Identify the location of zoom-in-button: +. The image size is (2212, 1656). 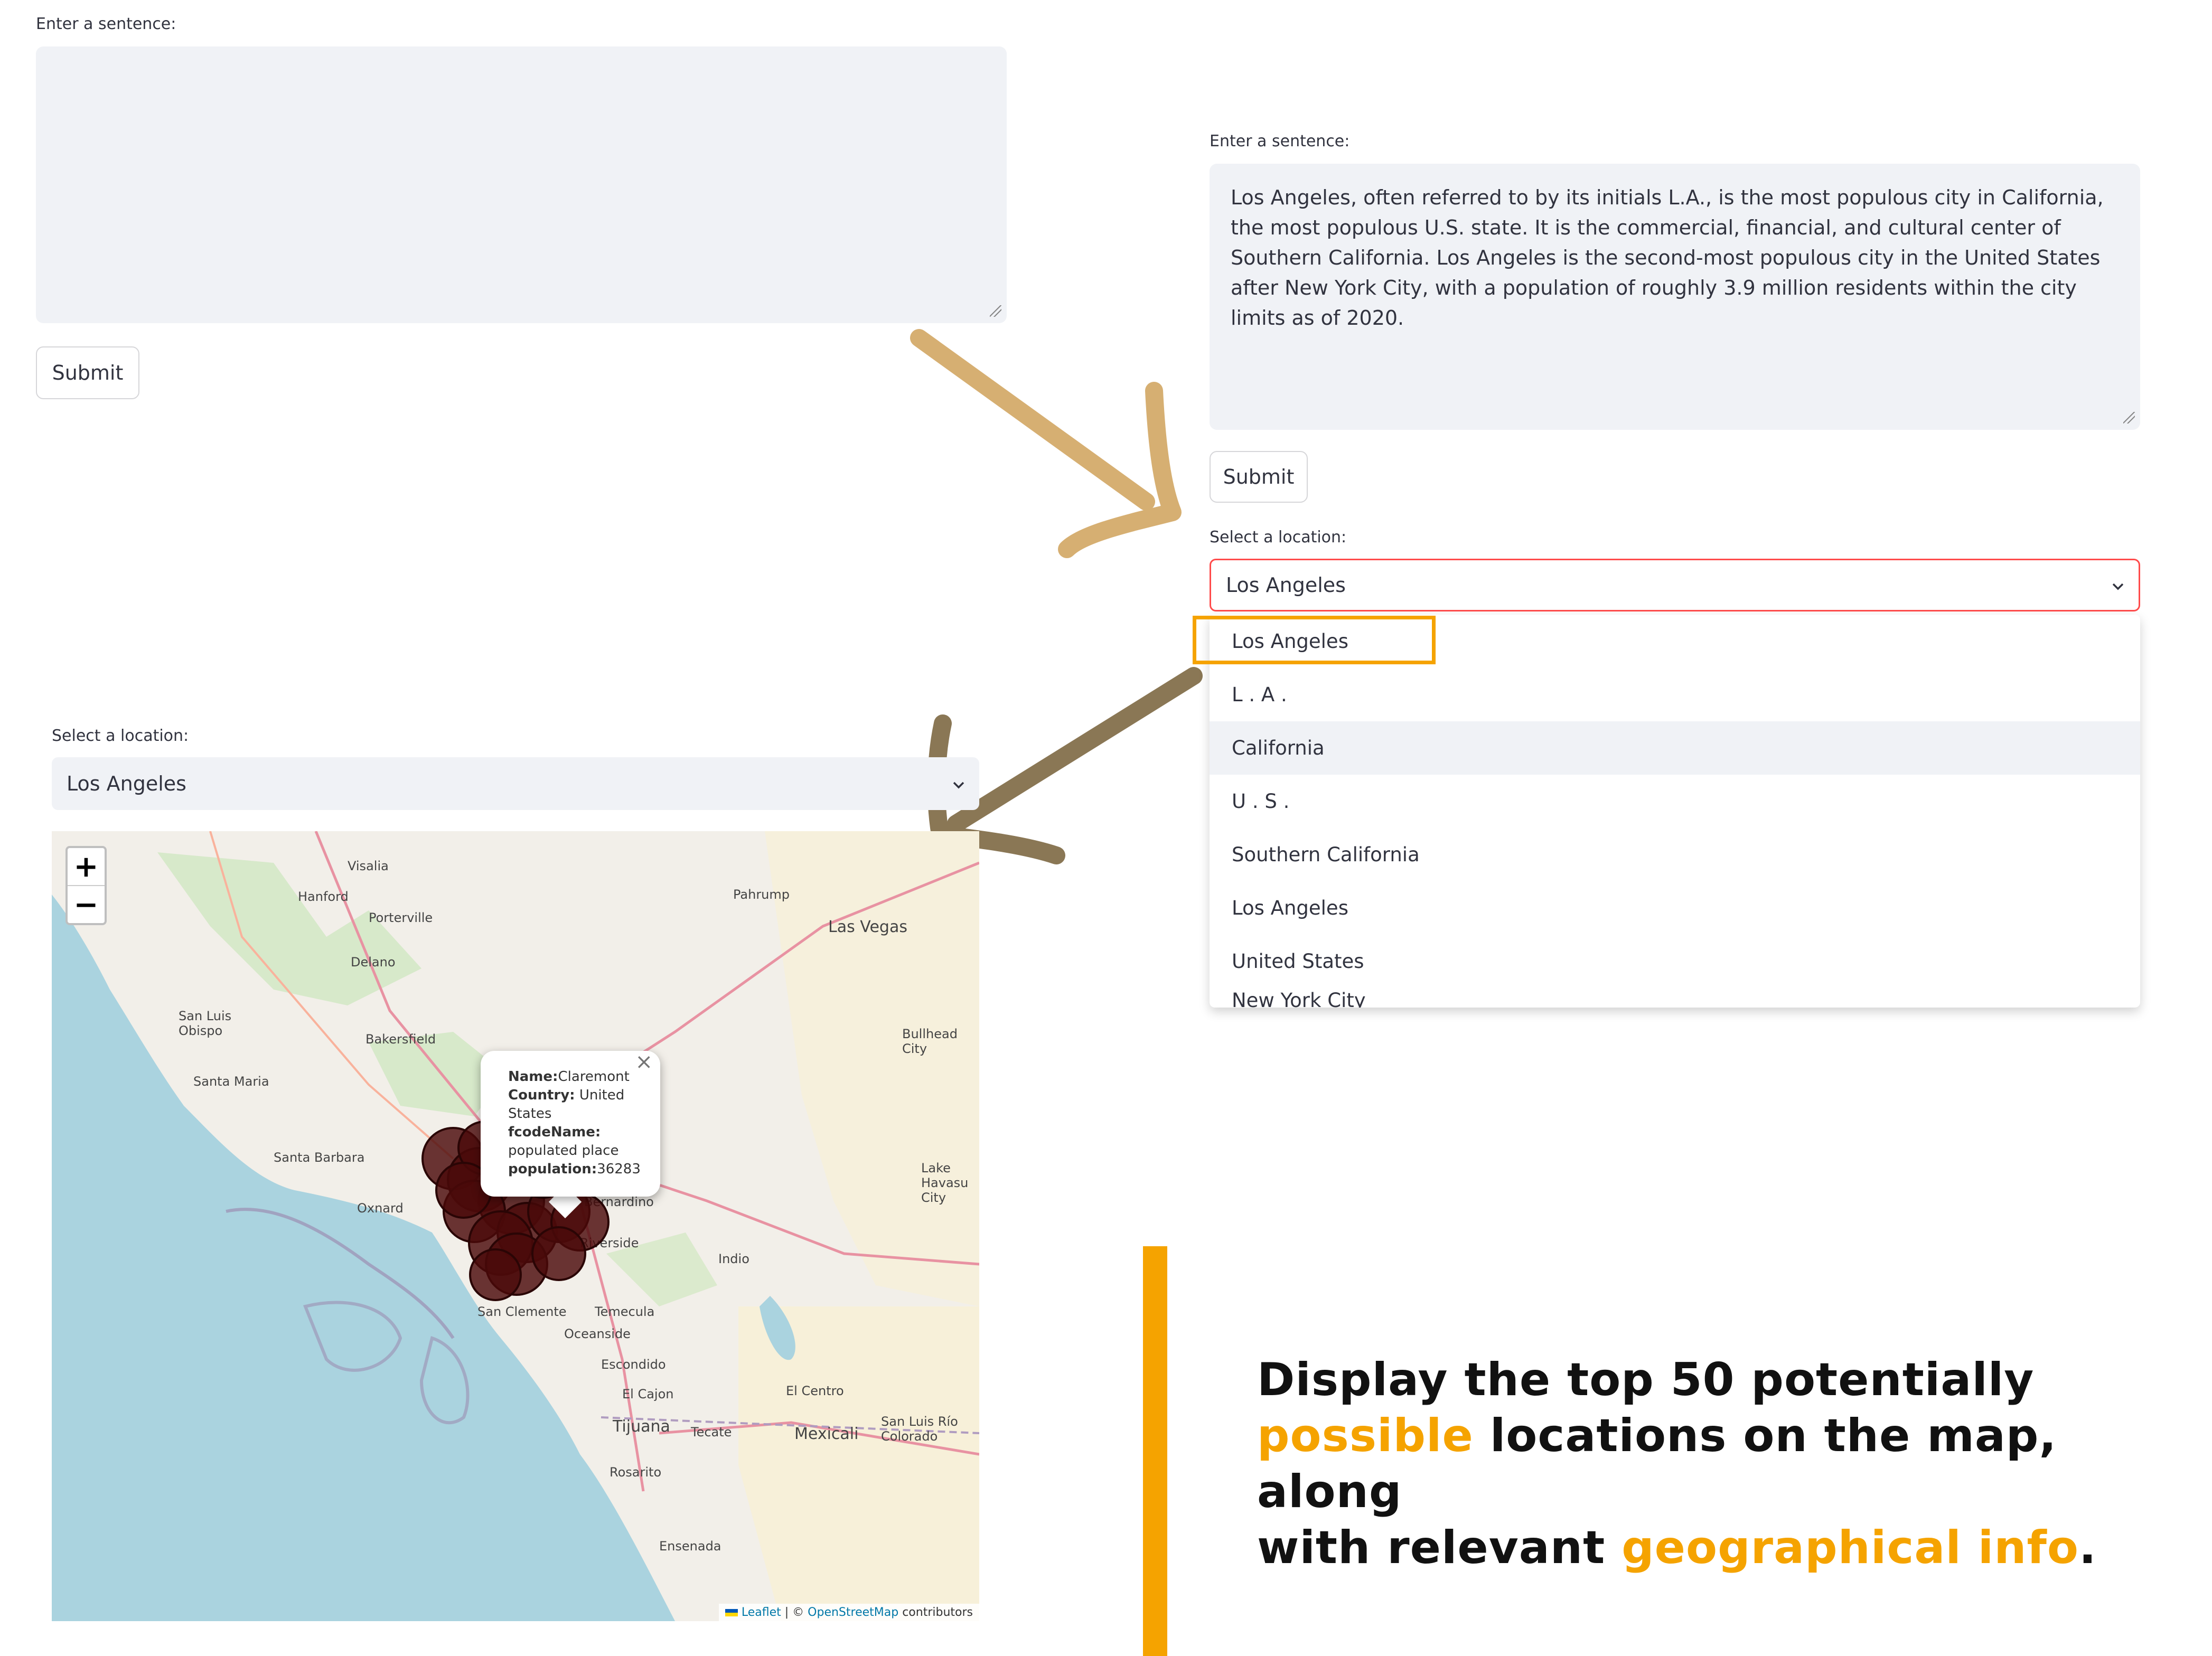
(86, 867).